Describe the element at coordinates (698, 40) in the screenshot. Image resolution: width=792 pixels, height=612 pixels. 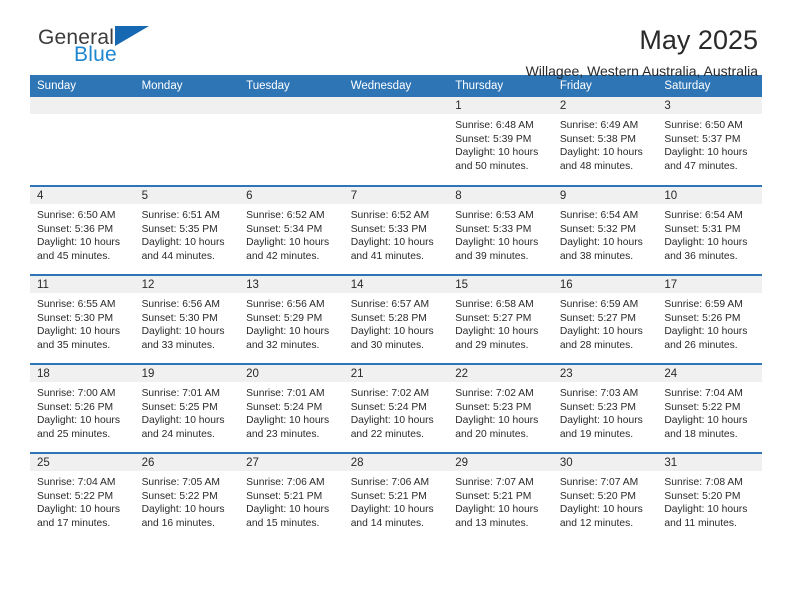
I see `page-title: May 2025` at that location.